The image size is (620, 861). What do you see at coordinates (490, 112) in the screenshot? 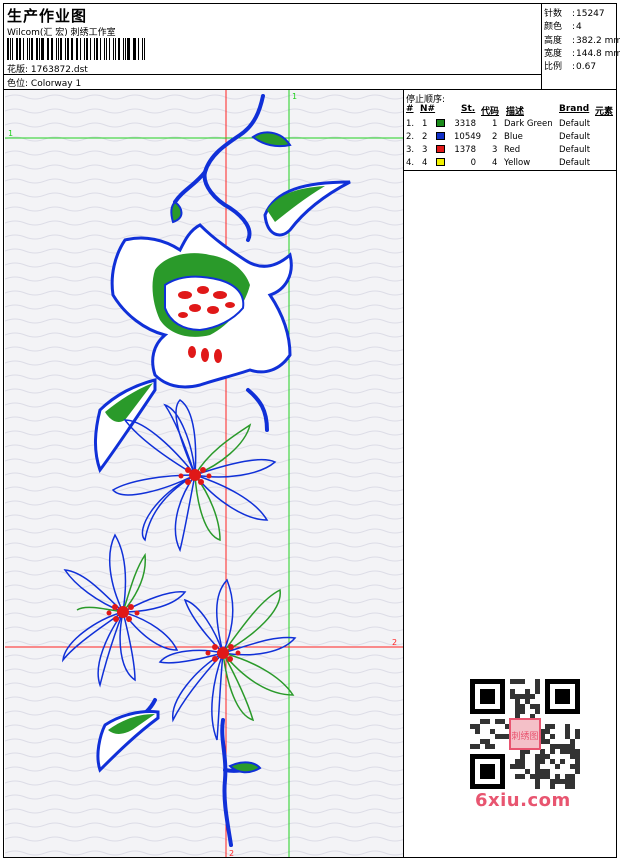
I see `col-header-code: 代码` at bounding box center [490, 112].